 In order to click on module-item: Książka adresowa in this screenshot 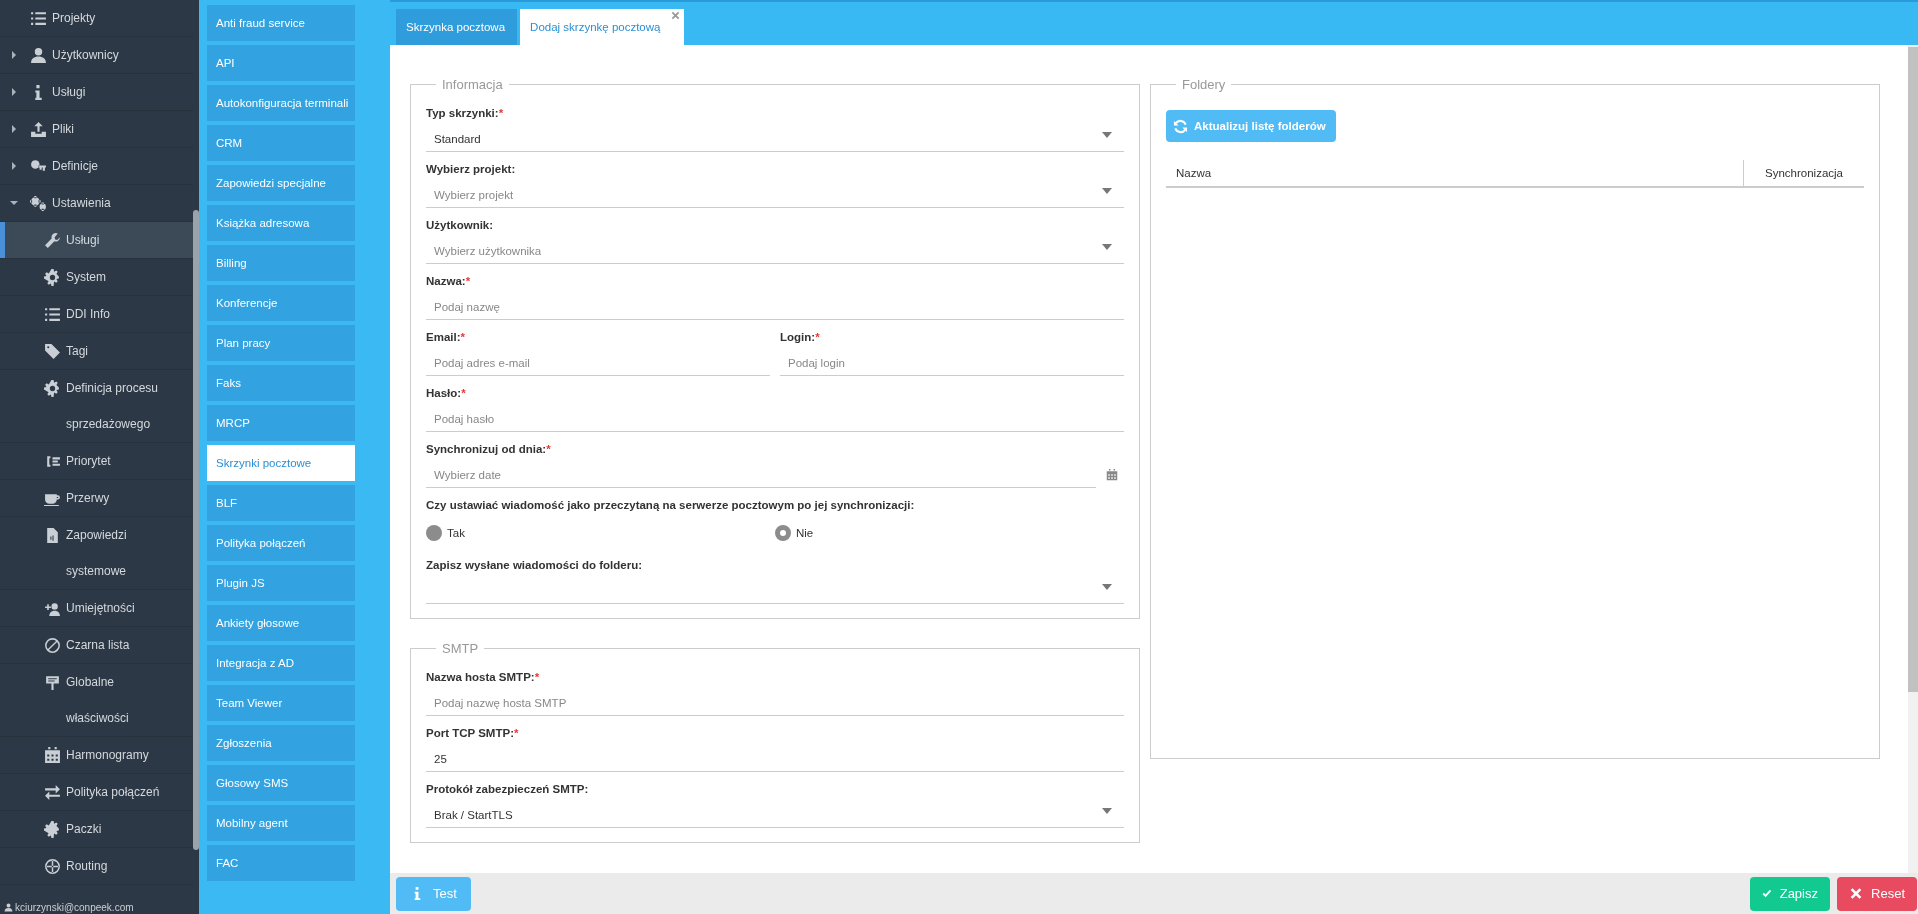, I will do `click(281, 223)`.